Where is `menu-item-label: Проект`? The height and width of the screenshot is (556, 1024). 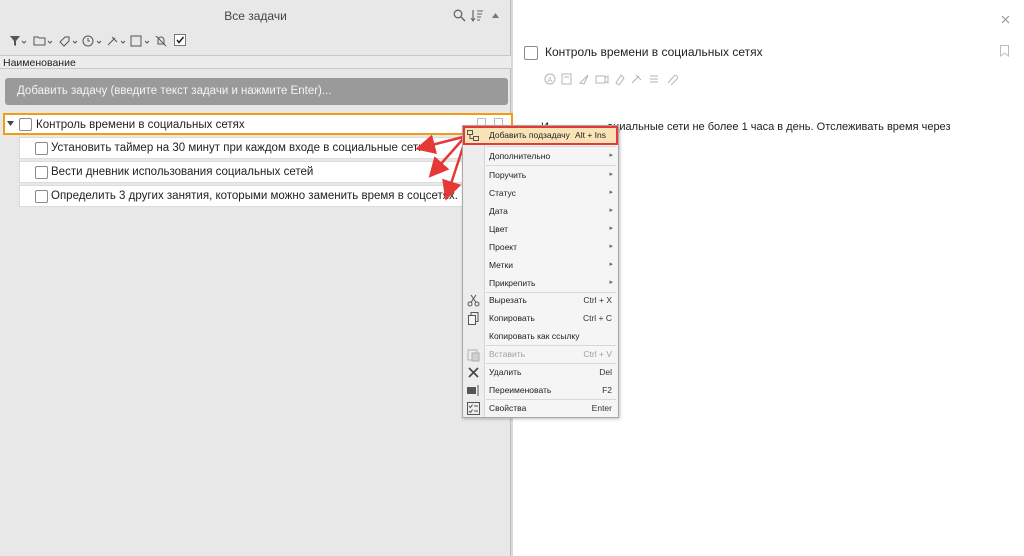
menu-item-label: Проект is located at coordinates (503, 247).